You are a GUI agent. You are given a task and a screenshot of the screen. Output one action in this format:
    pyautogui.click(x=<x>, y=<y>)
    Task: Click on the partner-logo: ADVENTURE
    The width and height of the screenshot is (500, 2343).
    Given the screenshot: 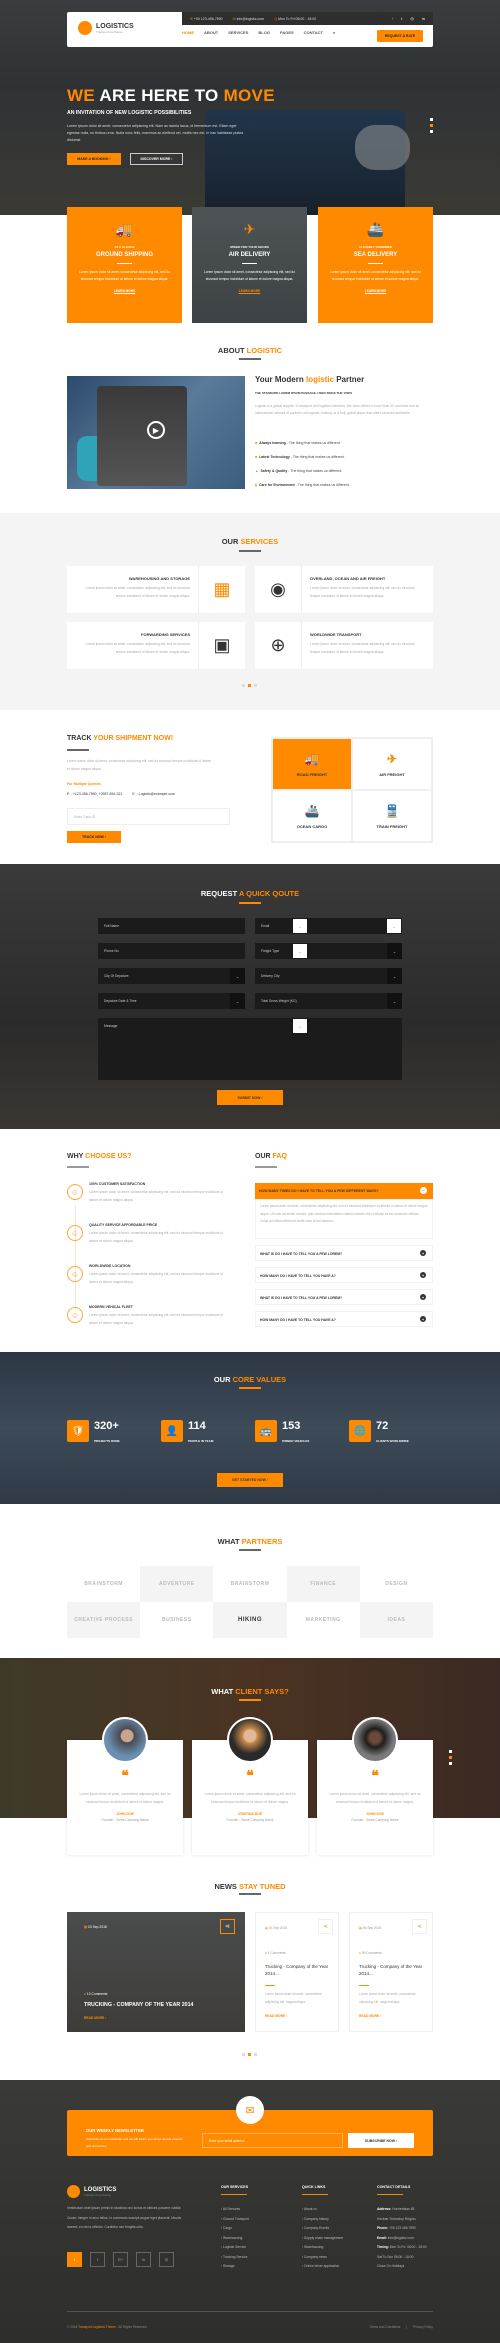 What is the action you would take?
    pyautogui.click(x=177, y=1584)
    